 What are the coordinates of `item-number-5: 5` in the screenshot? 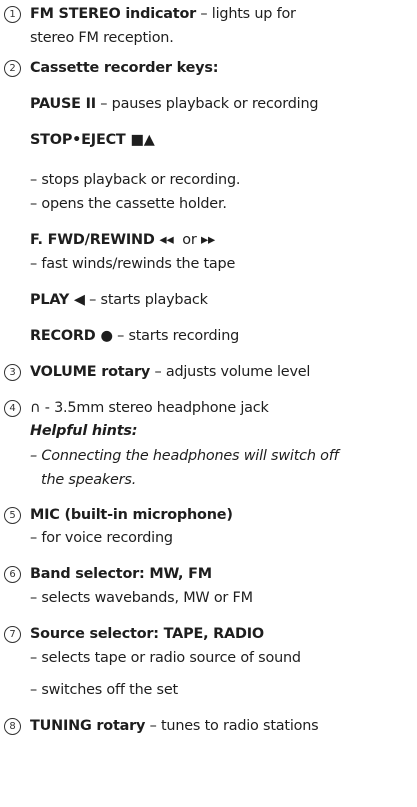 It's located at (12, 515).